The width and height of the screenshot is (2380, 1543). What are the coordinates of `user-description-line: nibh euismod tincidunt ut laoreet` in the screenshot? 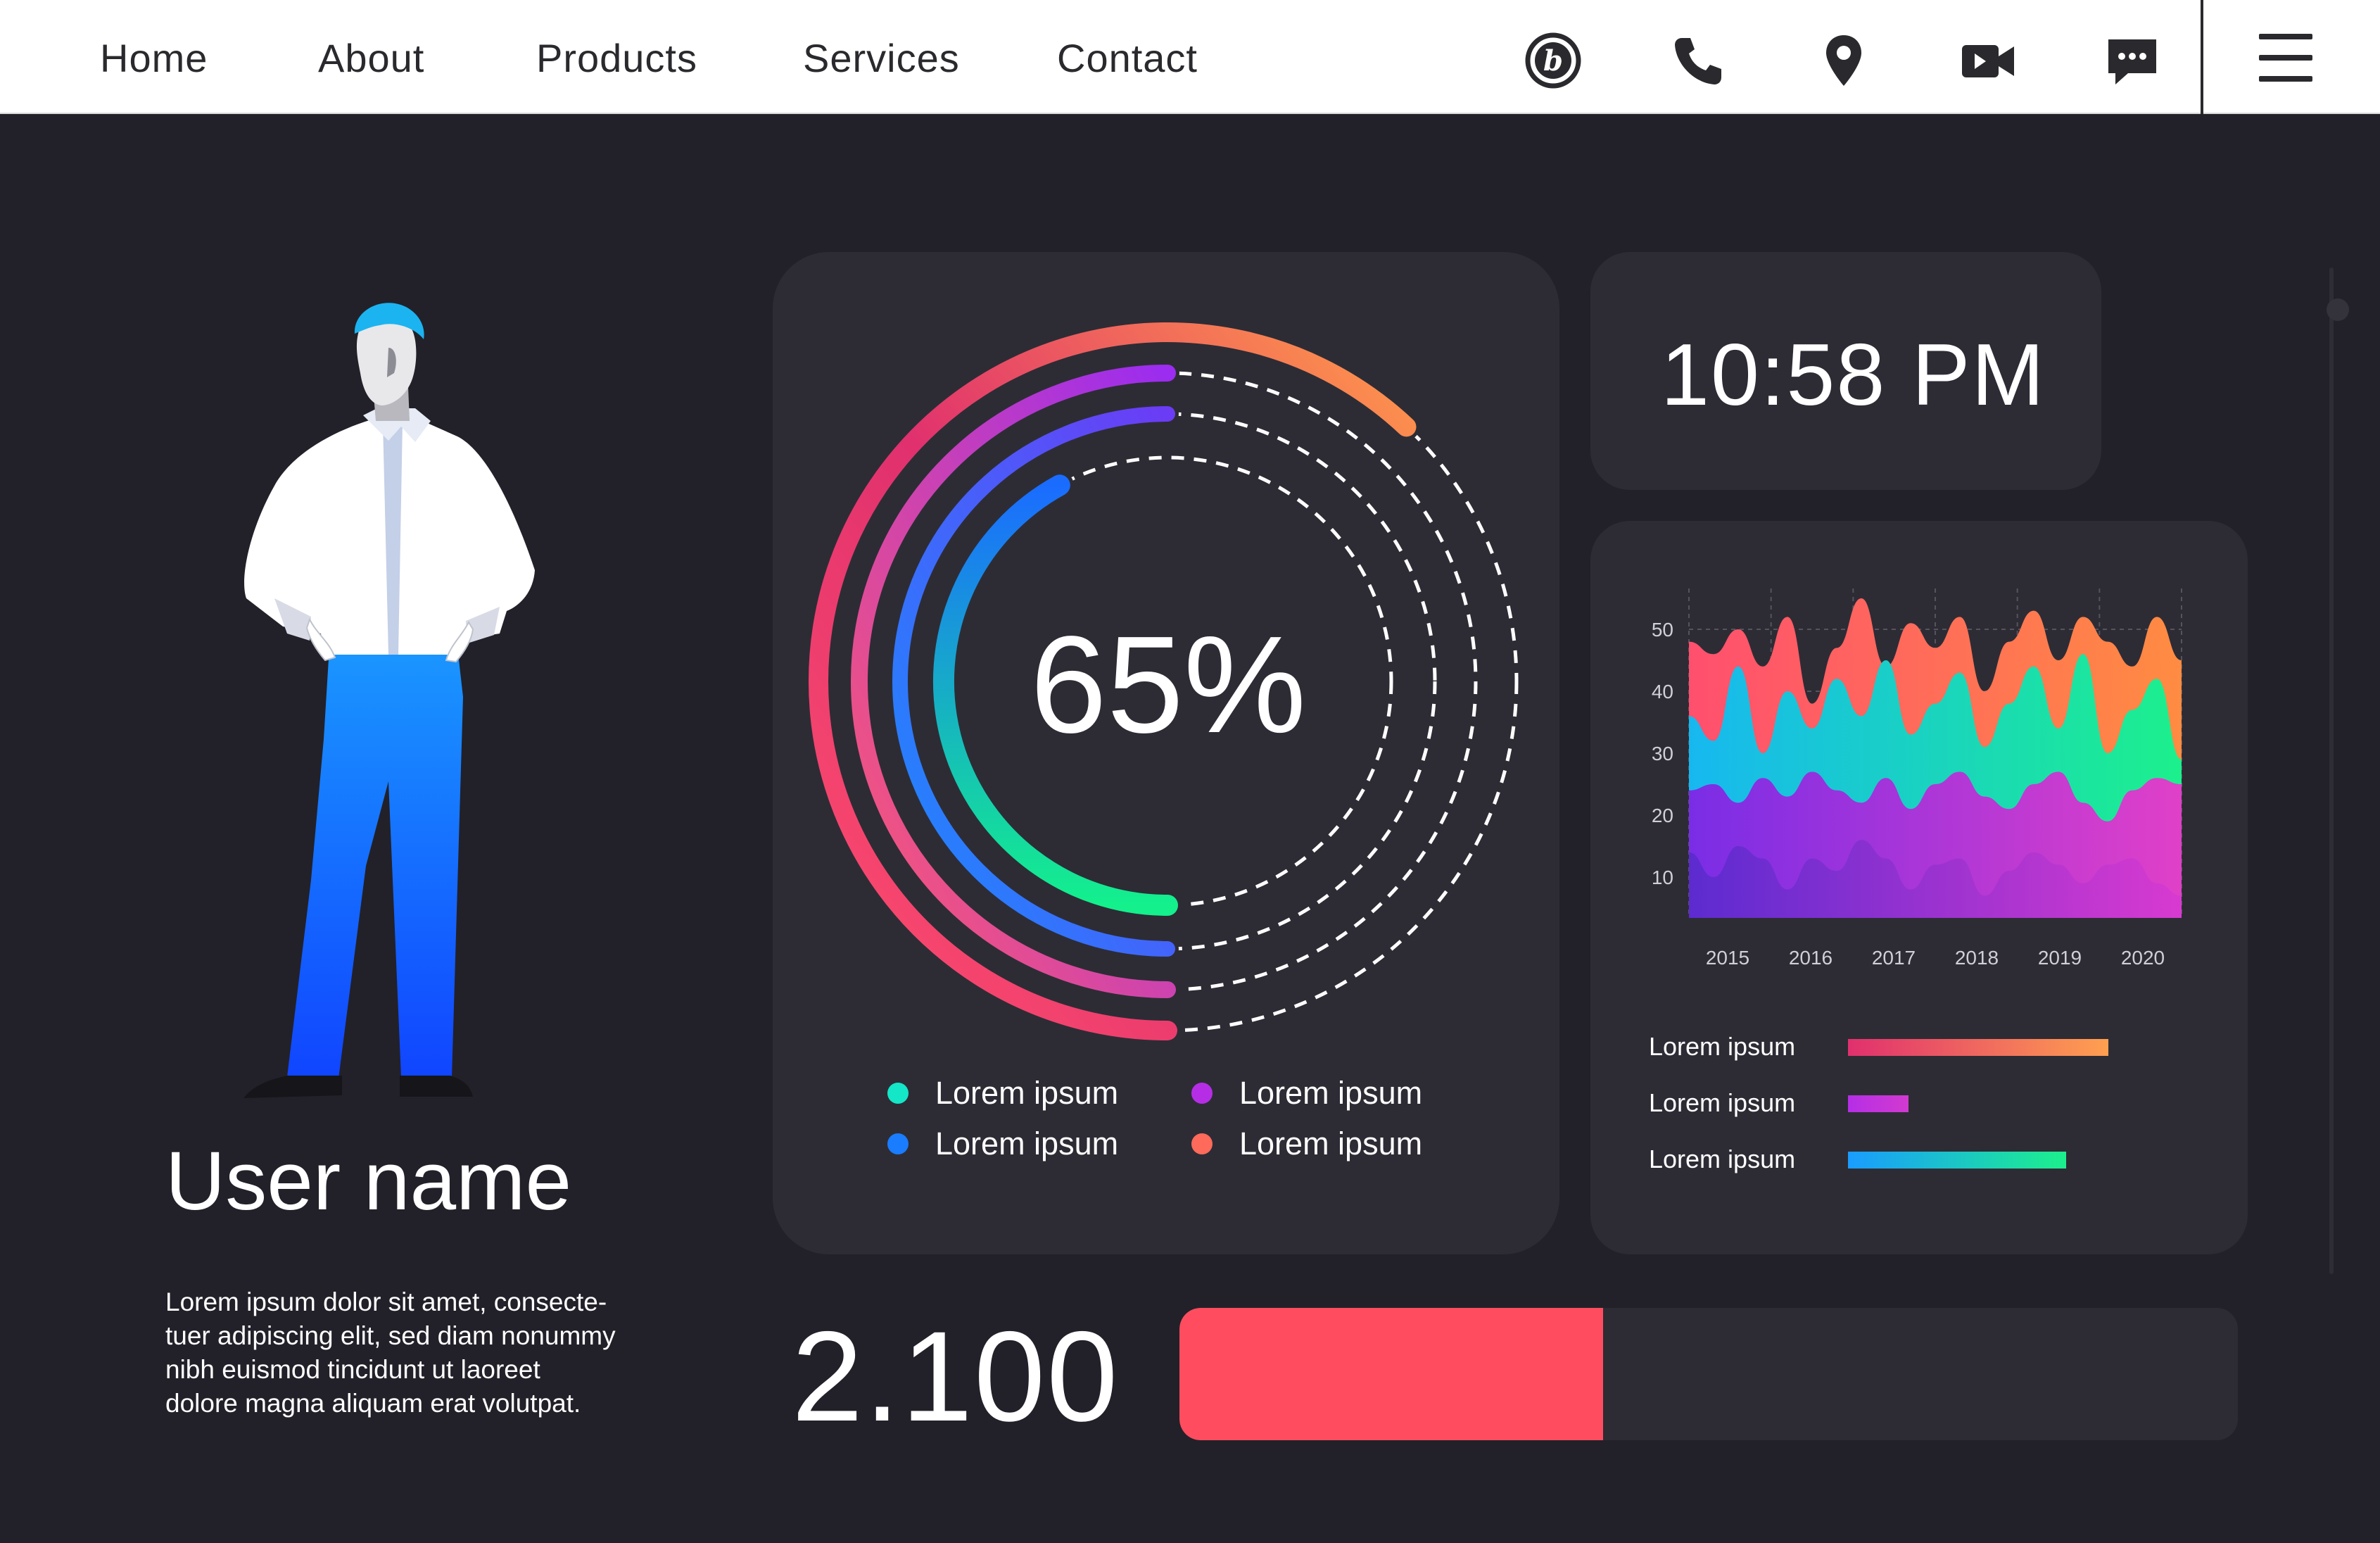 It's located at (352, 1369).